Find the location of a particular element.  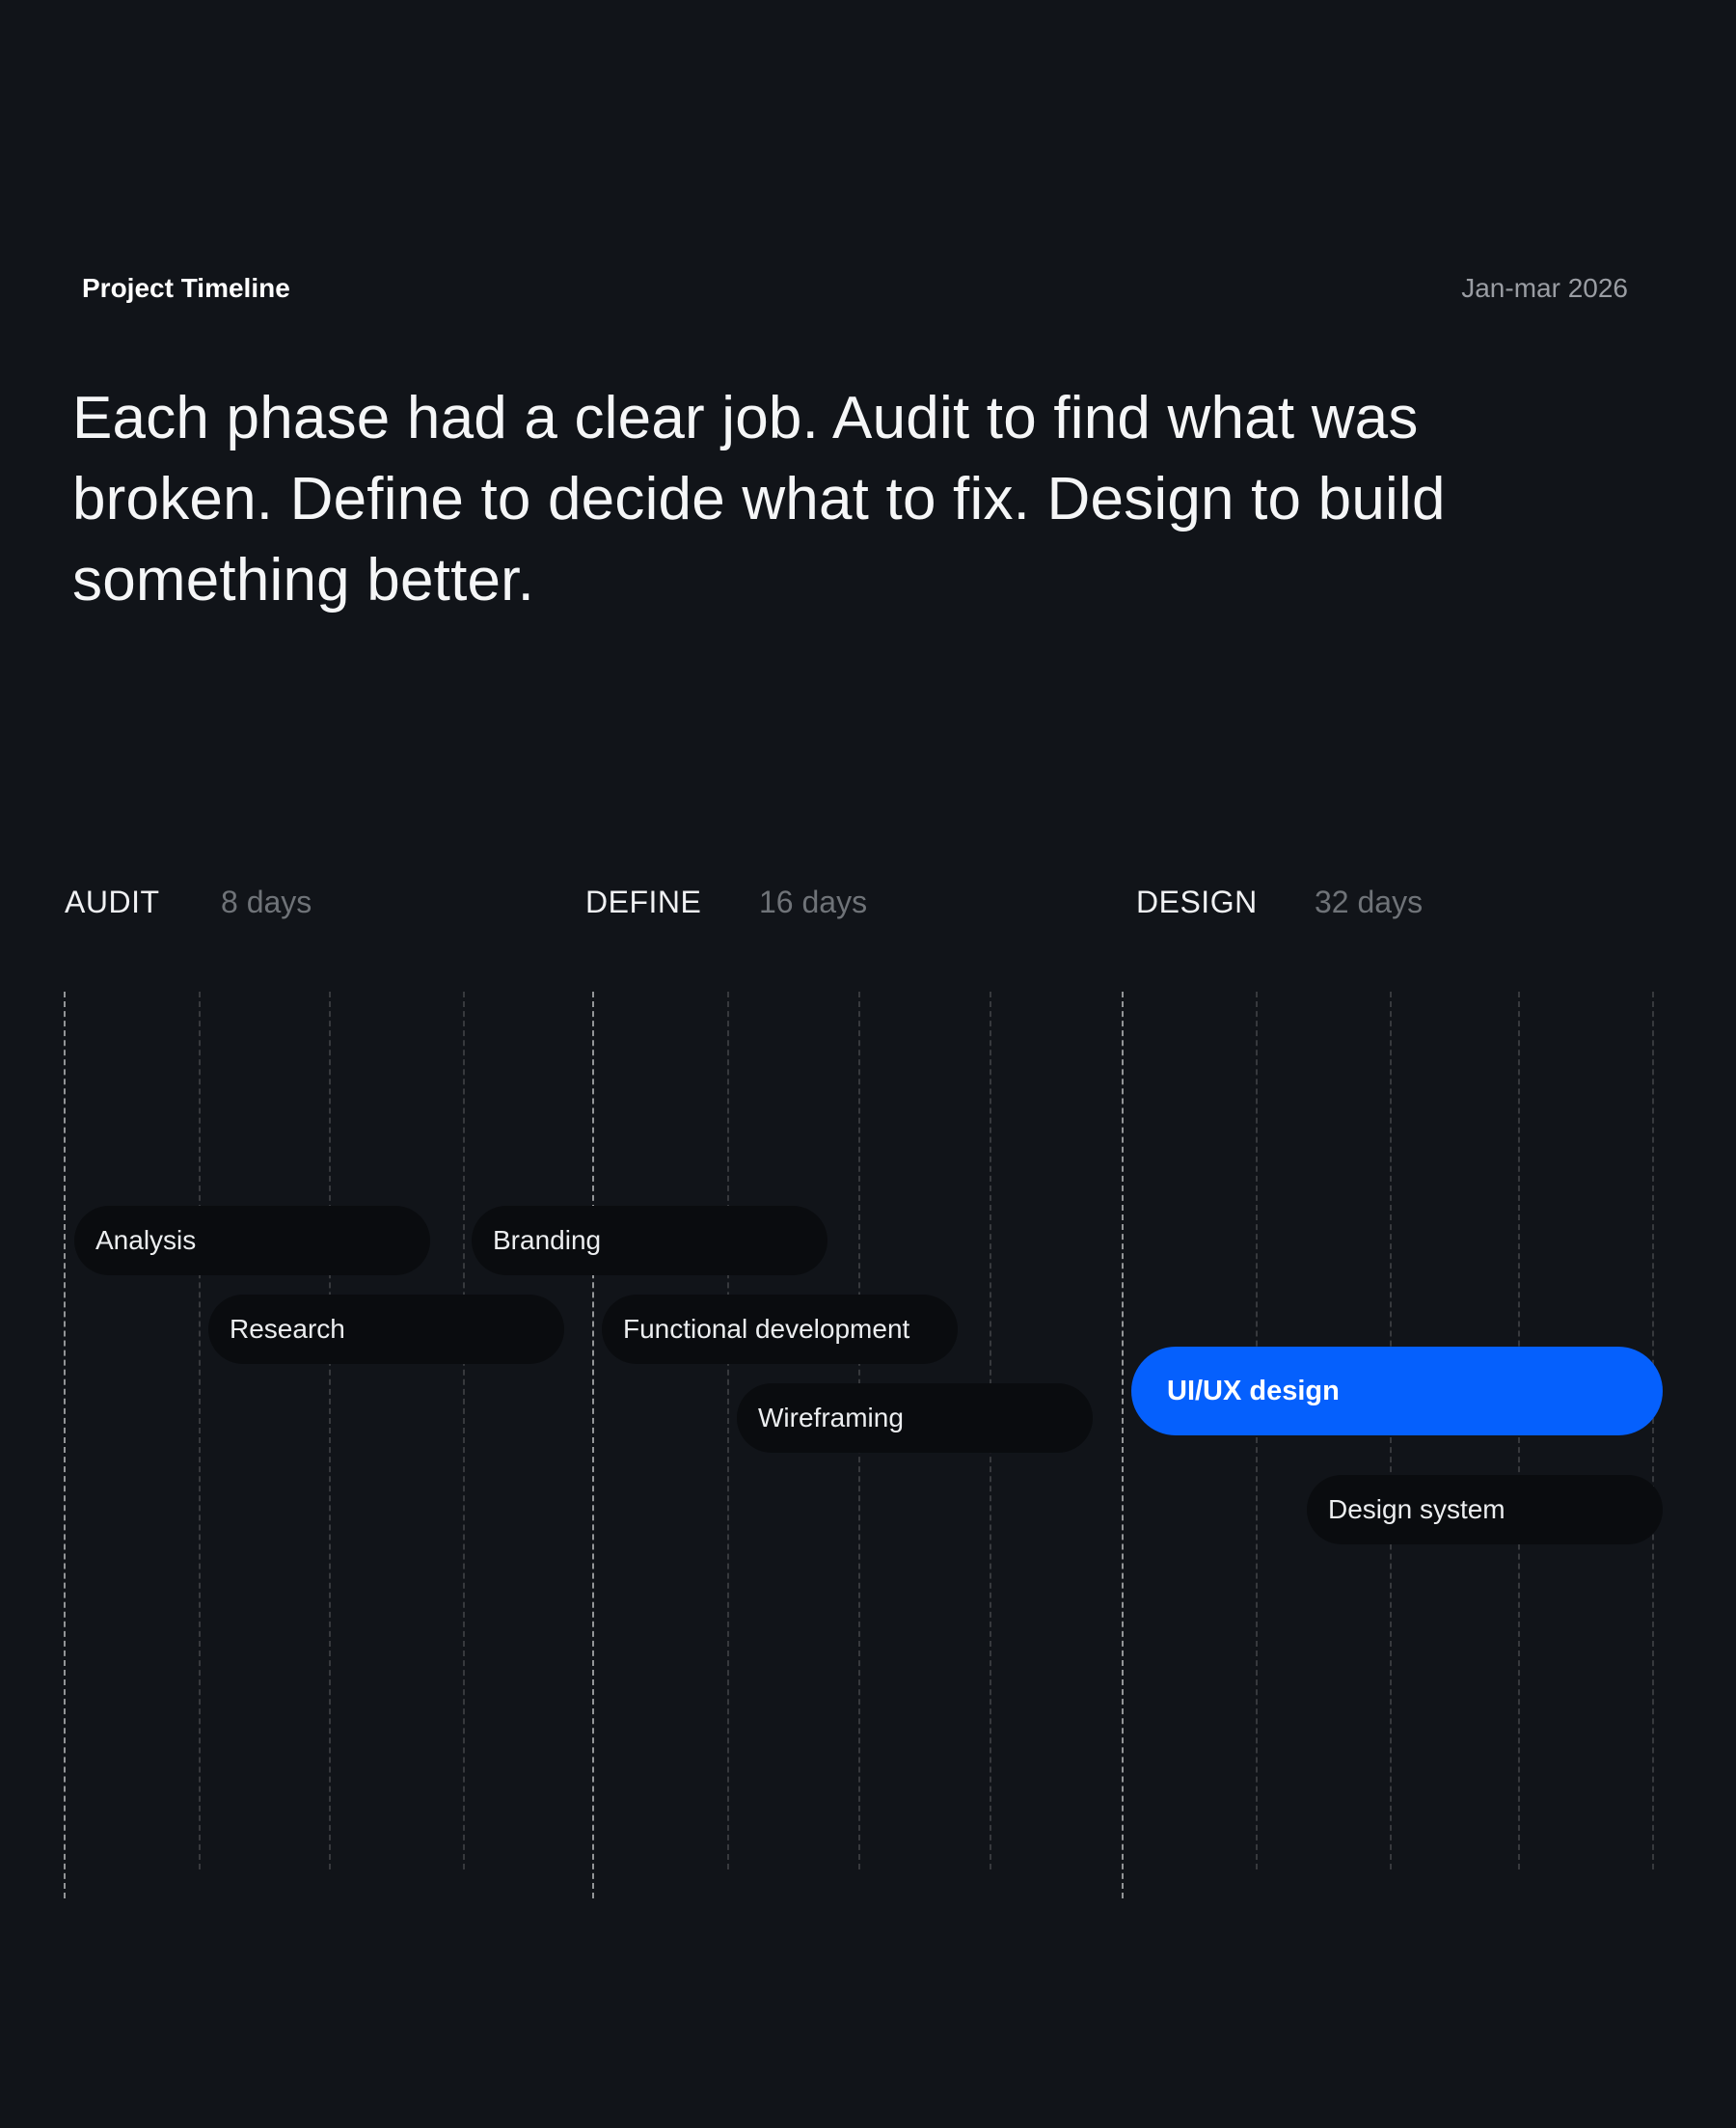

task-ui-ux-design: UI/UX design is located at coordinates (1397, 1391).